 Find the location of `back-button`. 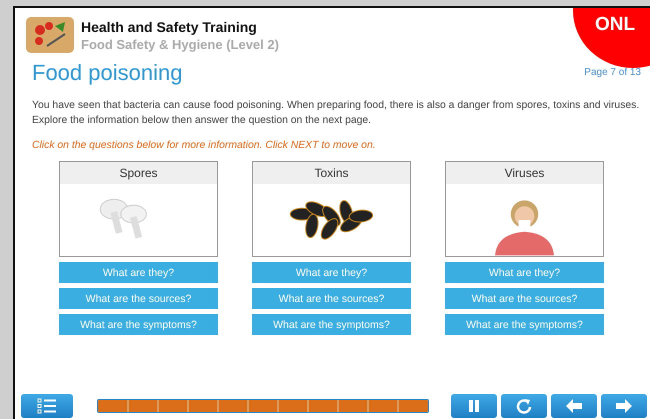

back-button is located at coordinates (574, 406).